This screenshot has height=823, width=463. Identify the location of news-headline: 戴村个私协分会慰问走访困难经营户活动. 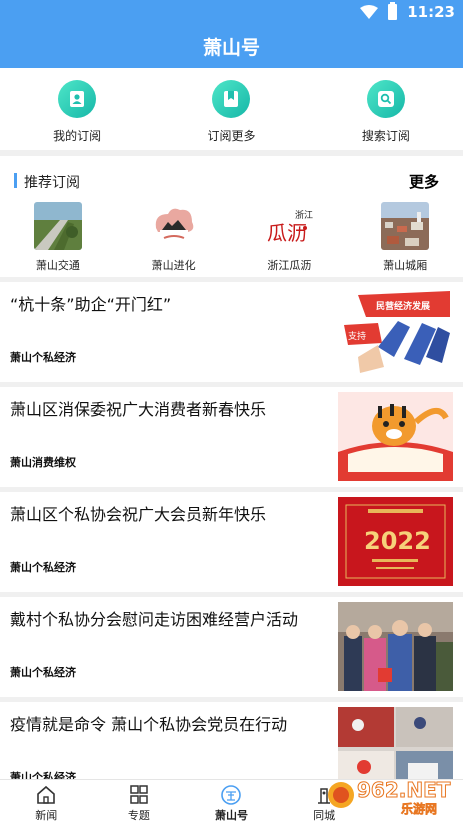
(154, 619).